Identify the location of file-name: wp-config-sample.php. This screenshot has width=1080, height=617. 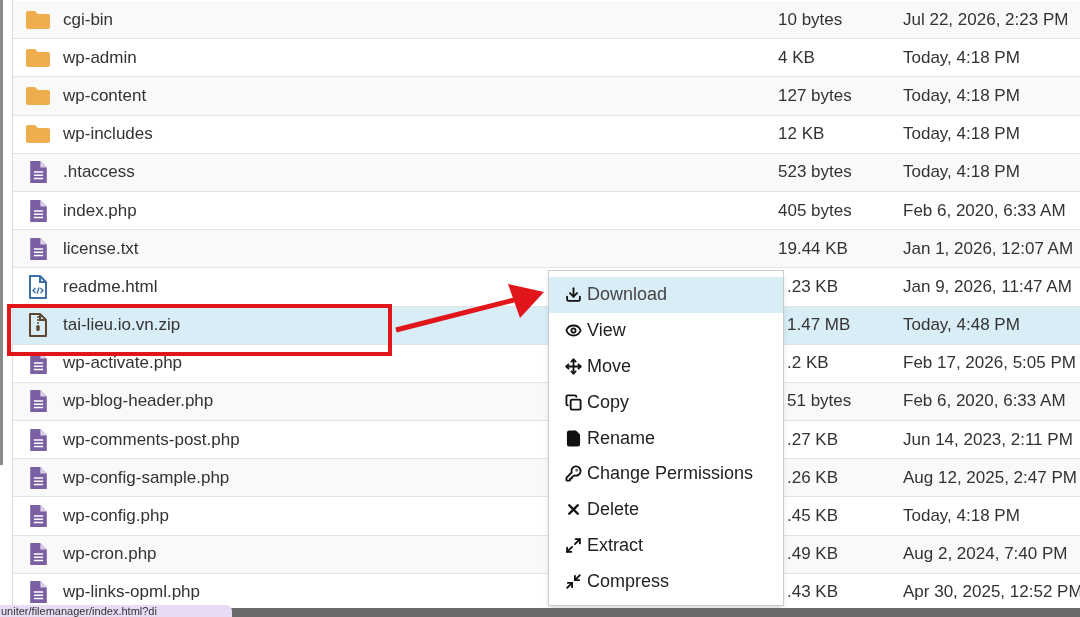
(146, 477).